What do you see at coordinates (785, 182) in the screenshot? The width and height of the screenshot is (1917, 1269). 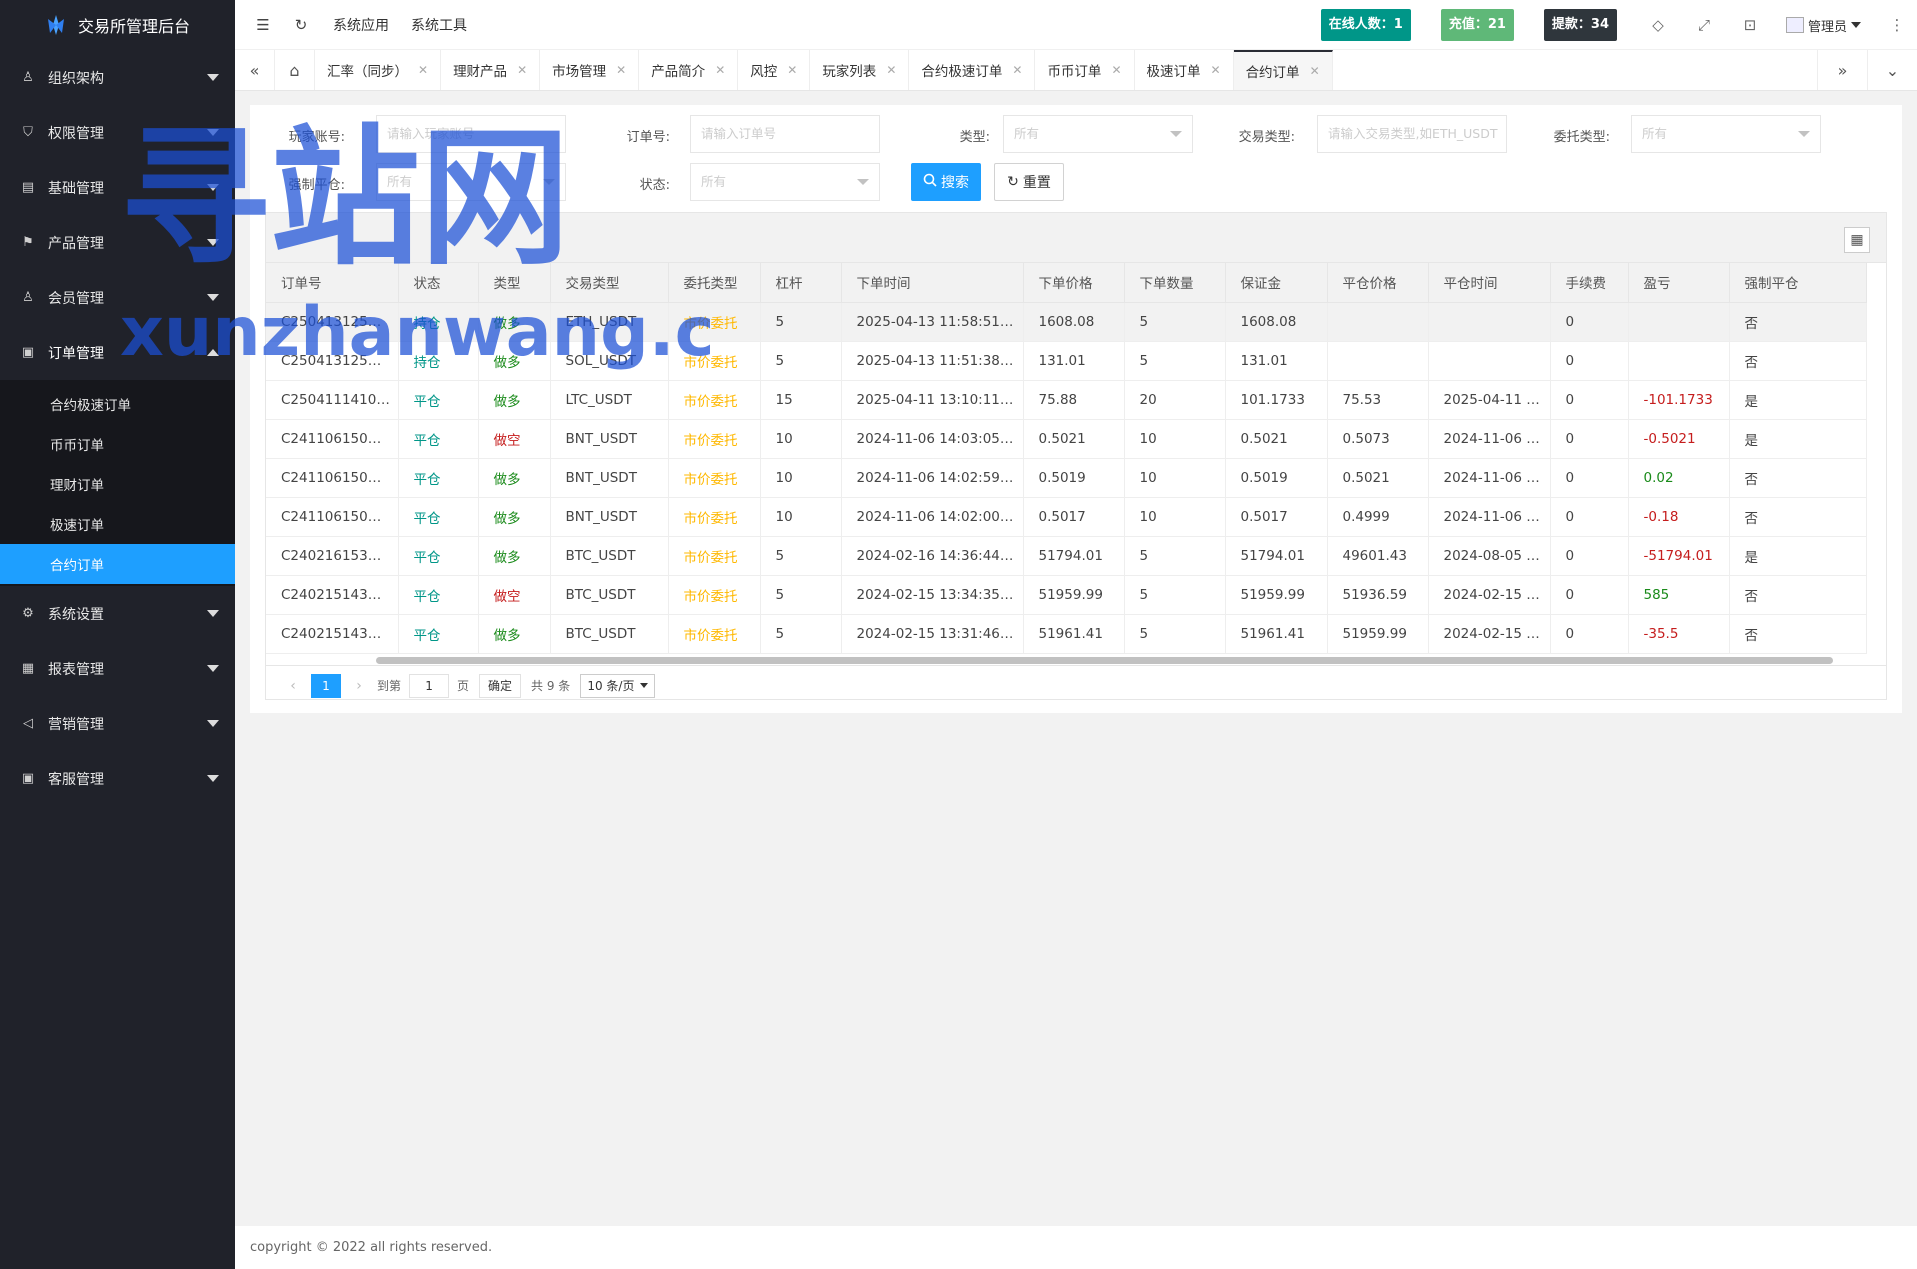 I see `status-select: 所有` at bounding box center [785, 182].